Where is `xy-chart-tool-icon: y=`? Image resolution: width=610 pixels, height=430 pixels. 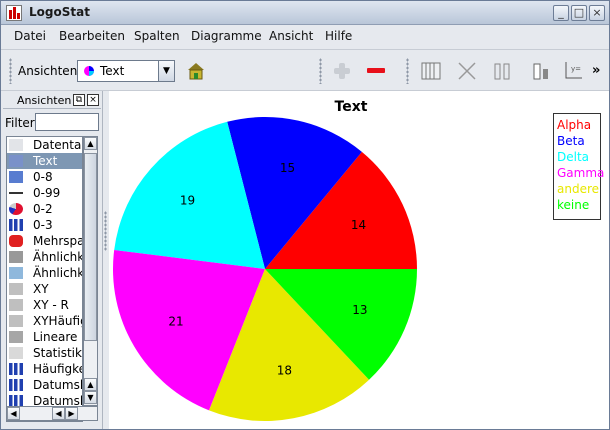 xy-chart-tool-icon: y= is located at coordinates (573, 71).